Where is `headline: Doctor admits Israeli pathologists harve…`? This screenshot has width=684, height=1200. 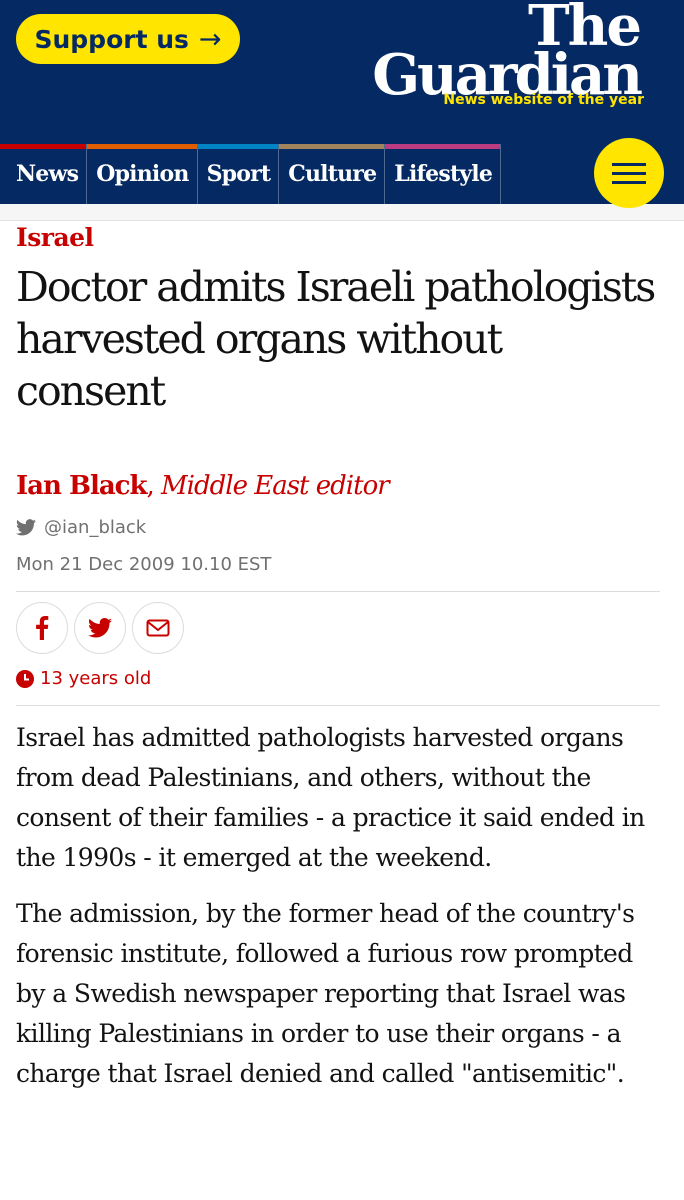
headline: Doctor admits Israeli pathologists harve… is located at coordinates (336, 339).